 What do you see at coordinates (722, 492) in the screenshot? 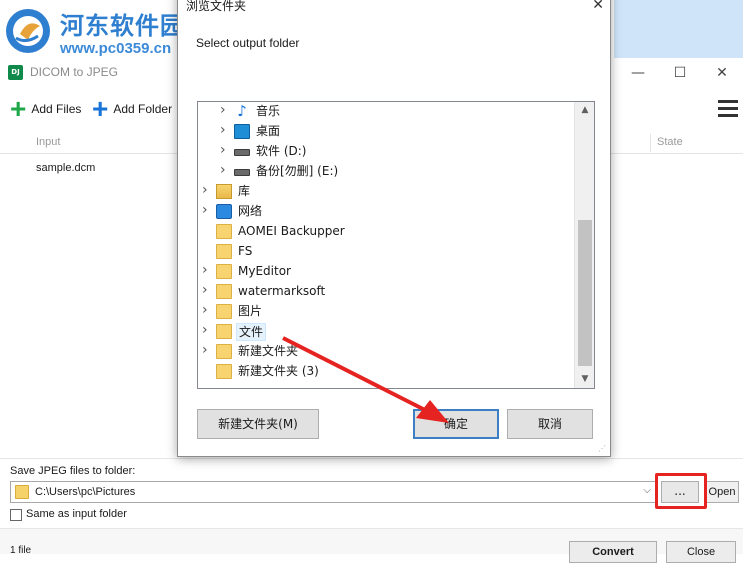
I see `open-folder-button: Open` at bounding box center [722, 492].